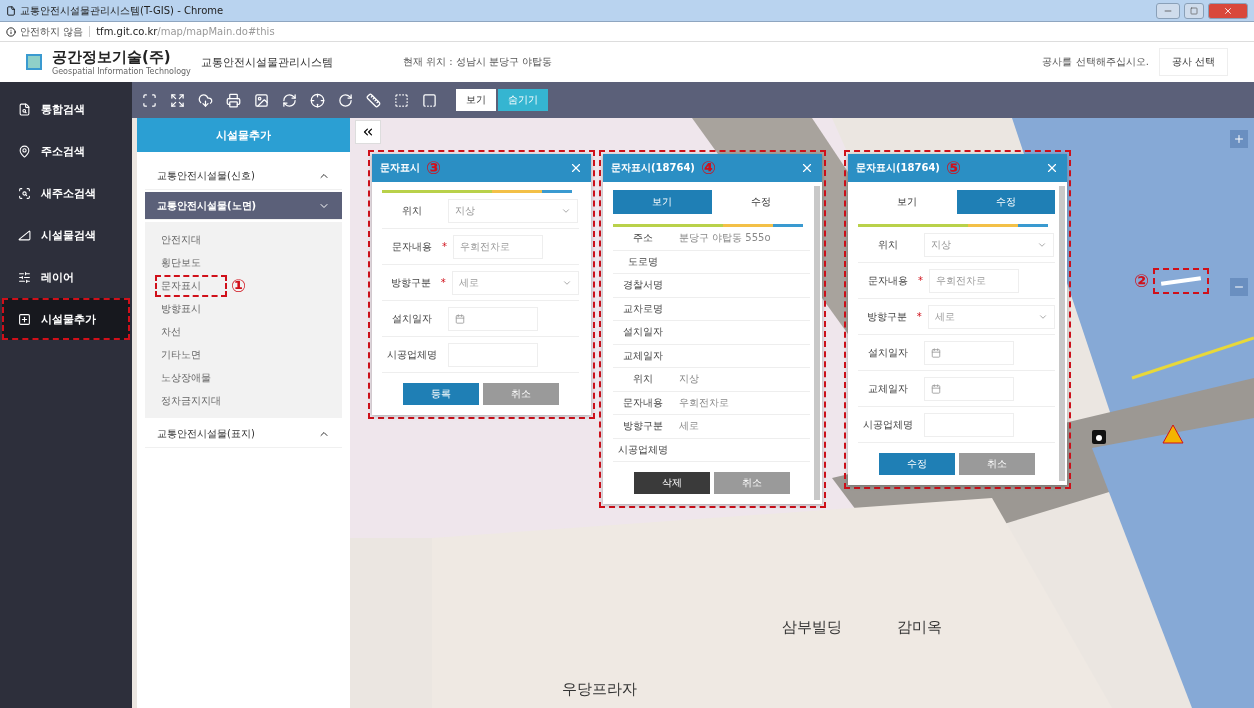 The width and height of the screenshot is (1254, 708). Describe the element at coordinates (11, 31) in the screenshot. I see `info-icon` at that location.